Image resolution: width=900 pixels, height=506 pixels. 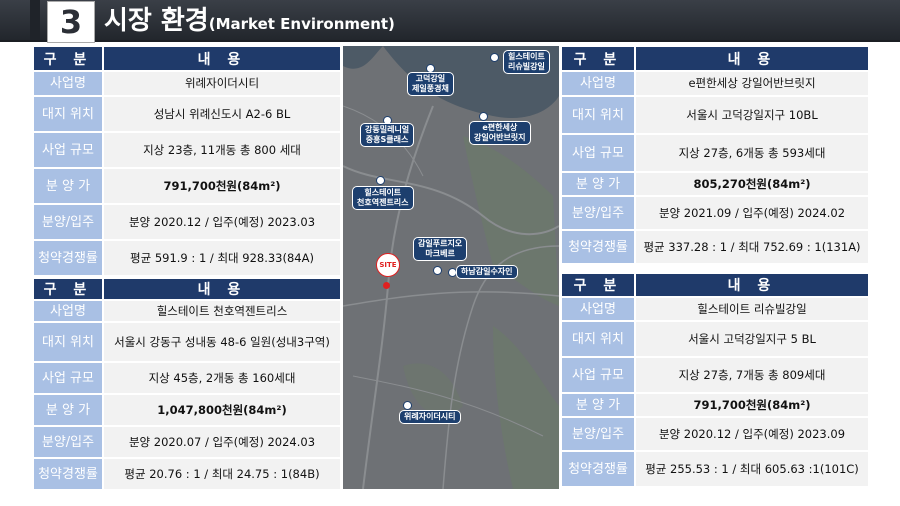 I want to click on row-value: e편한세상 강일어반브릿지, so click(x=752, y=83).